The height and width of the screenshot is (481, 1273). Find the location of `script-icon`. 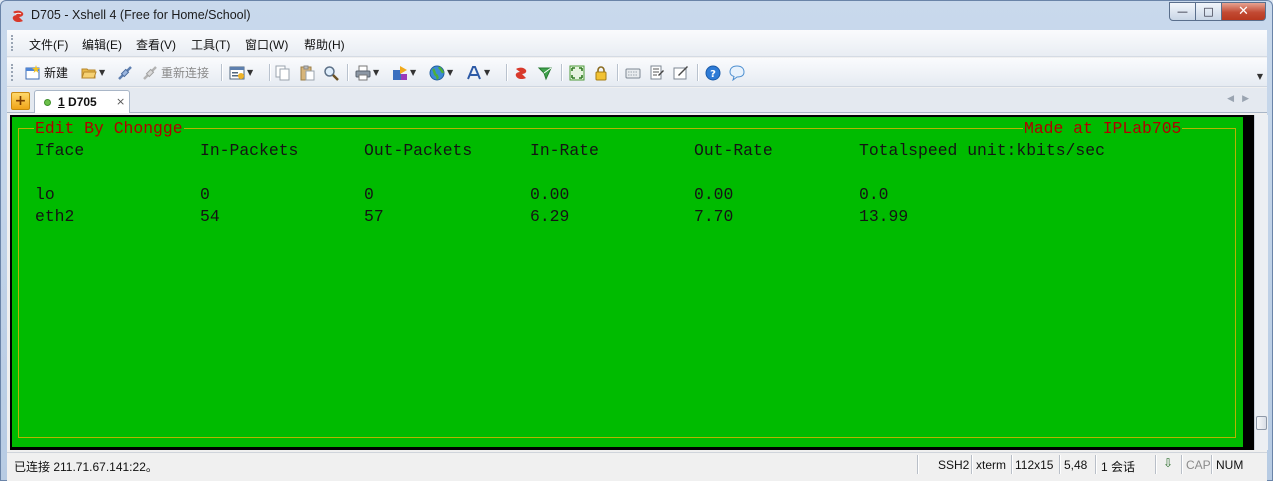

script-icon is located at coordinates (657, 72).